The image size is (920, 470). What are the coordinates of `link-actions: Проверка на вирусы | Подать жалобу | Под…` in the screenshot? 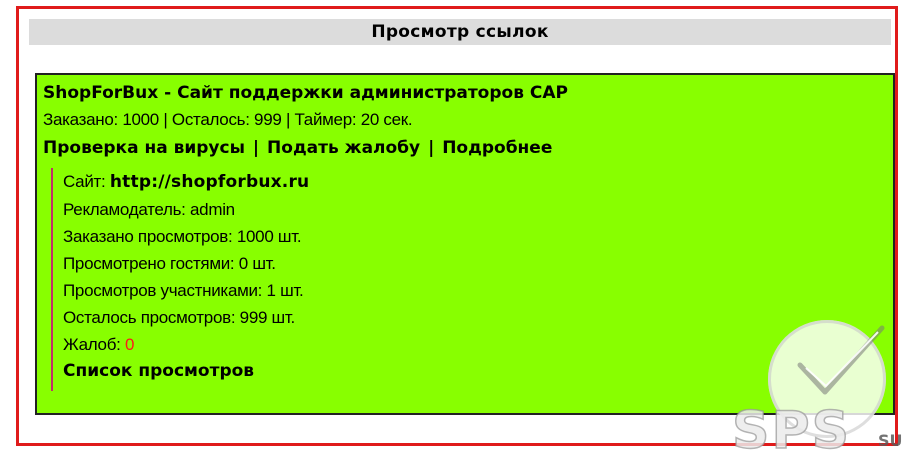 It's located at (465, 148).